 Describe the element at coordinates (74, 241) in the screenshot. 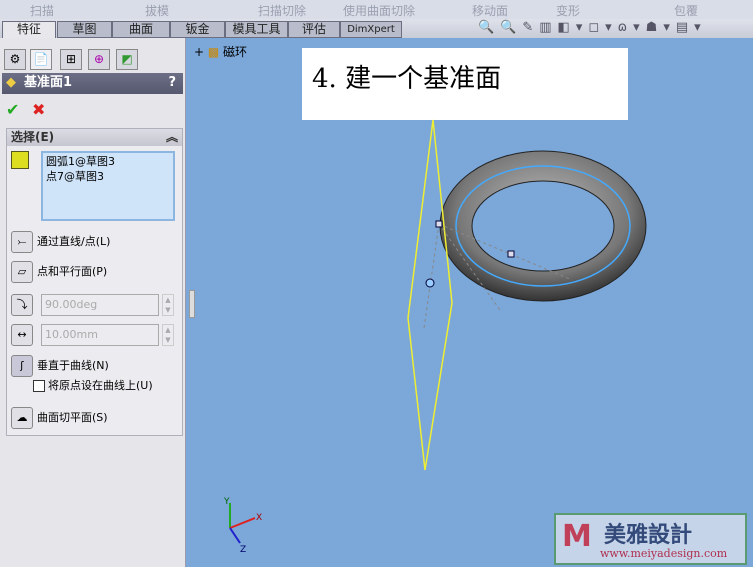

I see `option-label: 通过直线/点(L)` at that location.